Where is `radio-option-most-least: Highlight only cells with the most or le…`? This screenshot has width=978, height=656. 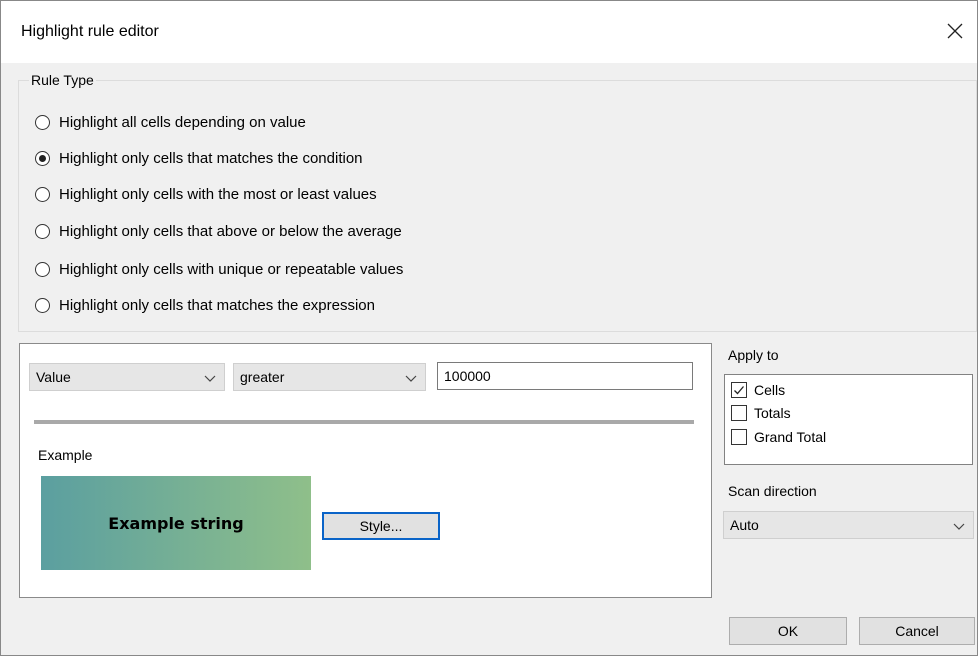 radio-option-most-least: Highlight only cells with the most or le… is located at coordinates (206, 194).